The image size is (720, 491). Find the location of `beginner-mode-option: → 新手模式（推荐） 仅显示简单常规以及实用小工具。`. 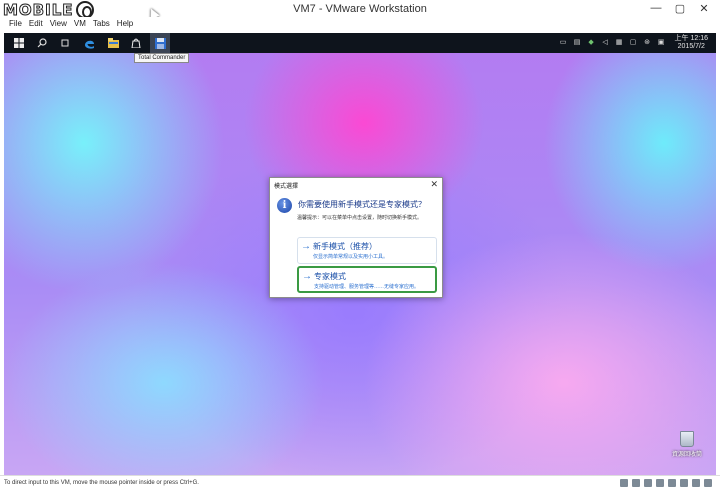

beginner-mode-option: → 新手模式（推荐） 仅显示简单常规以及实用小工具。 is located at coordinates (367, 250).